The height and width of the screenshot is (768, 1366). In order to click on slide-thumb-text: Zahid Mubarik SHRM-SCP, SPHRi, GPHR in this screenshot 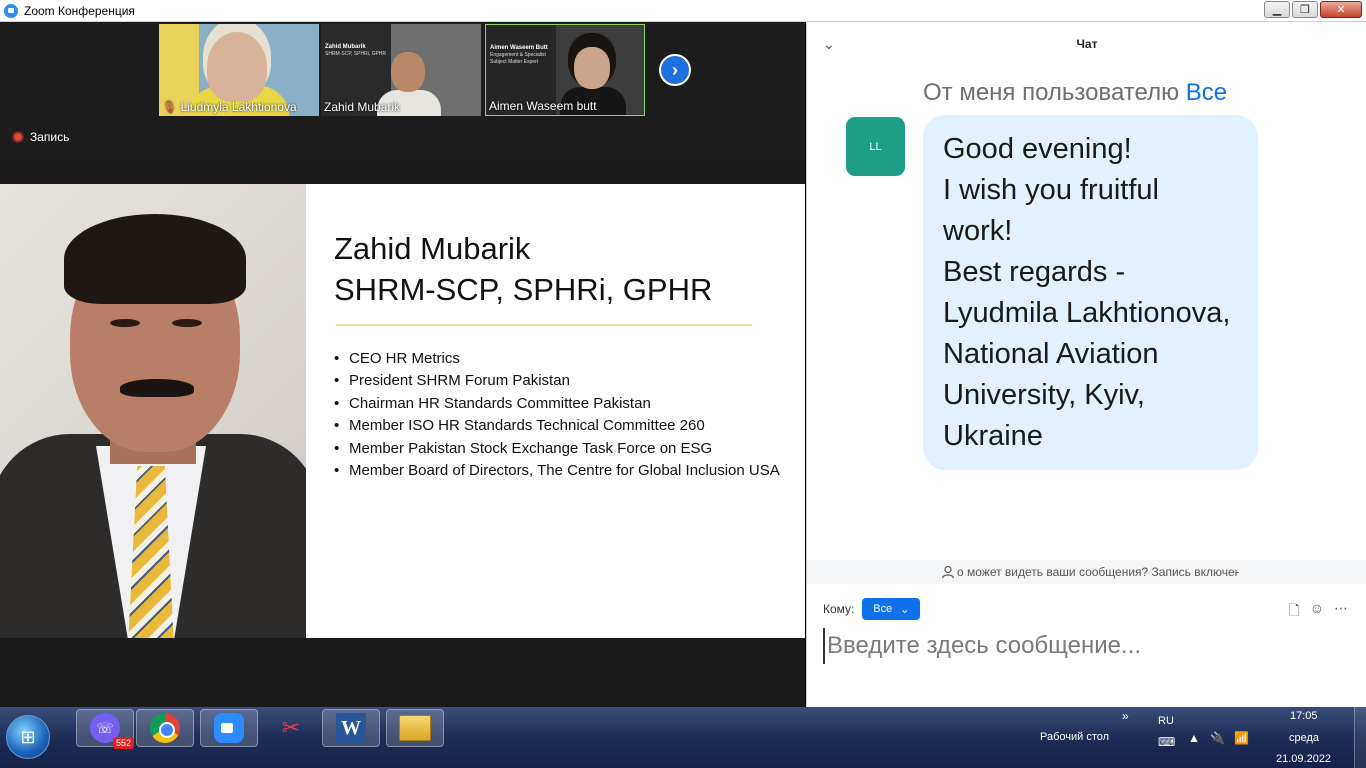, I will do `click(357, 51)`.